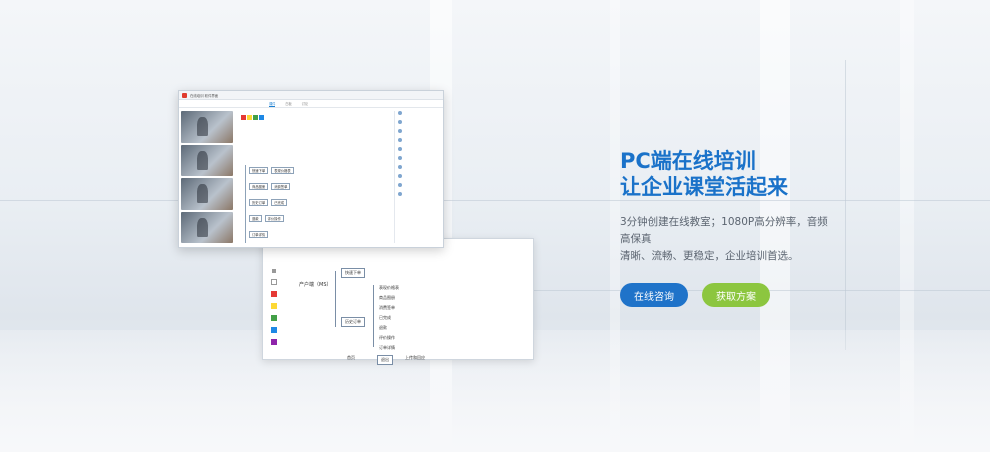  I want to click on mind-preview-row: 商品图册 消费签单, so click(271, 186).